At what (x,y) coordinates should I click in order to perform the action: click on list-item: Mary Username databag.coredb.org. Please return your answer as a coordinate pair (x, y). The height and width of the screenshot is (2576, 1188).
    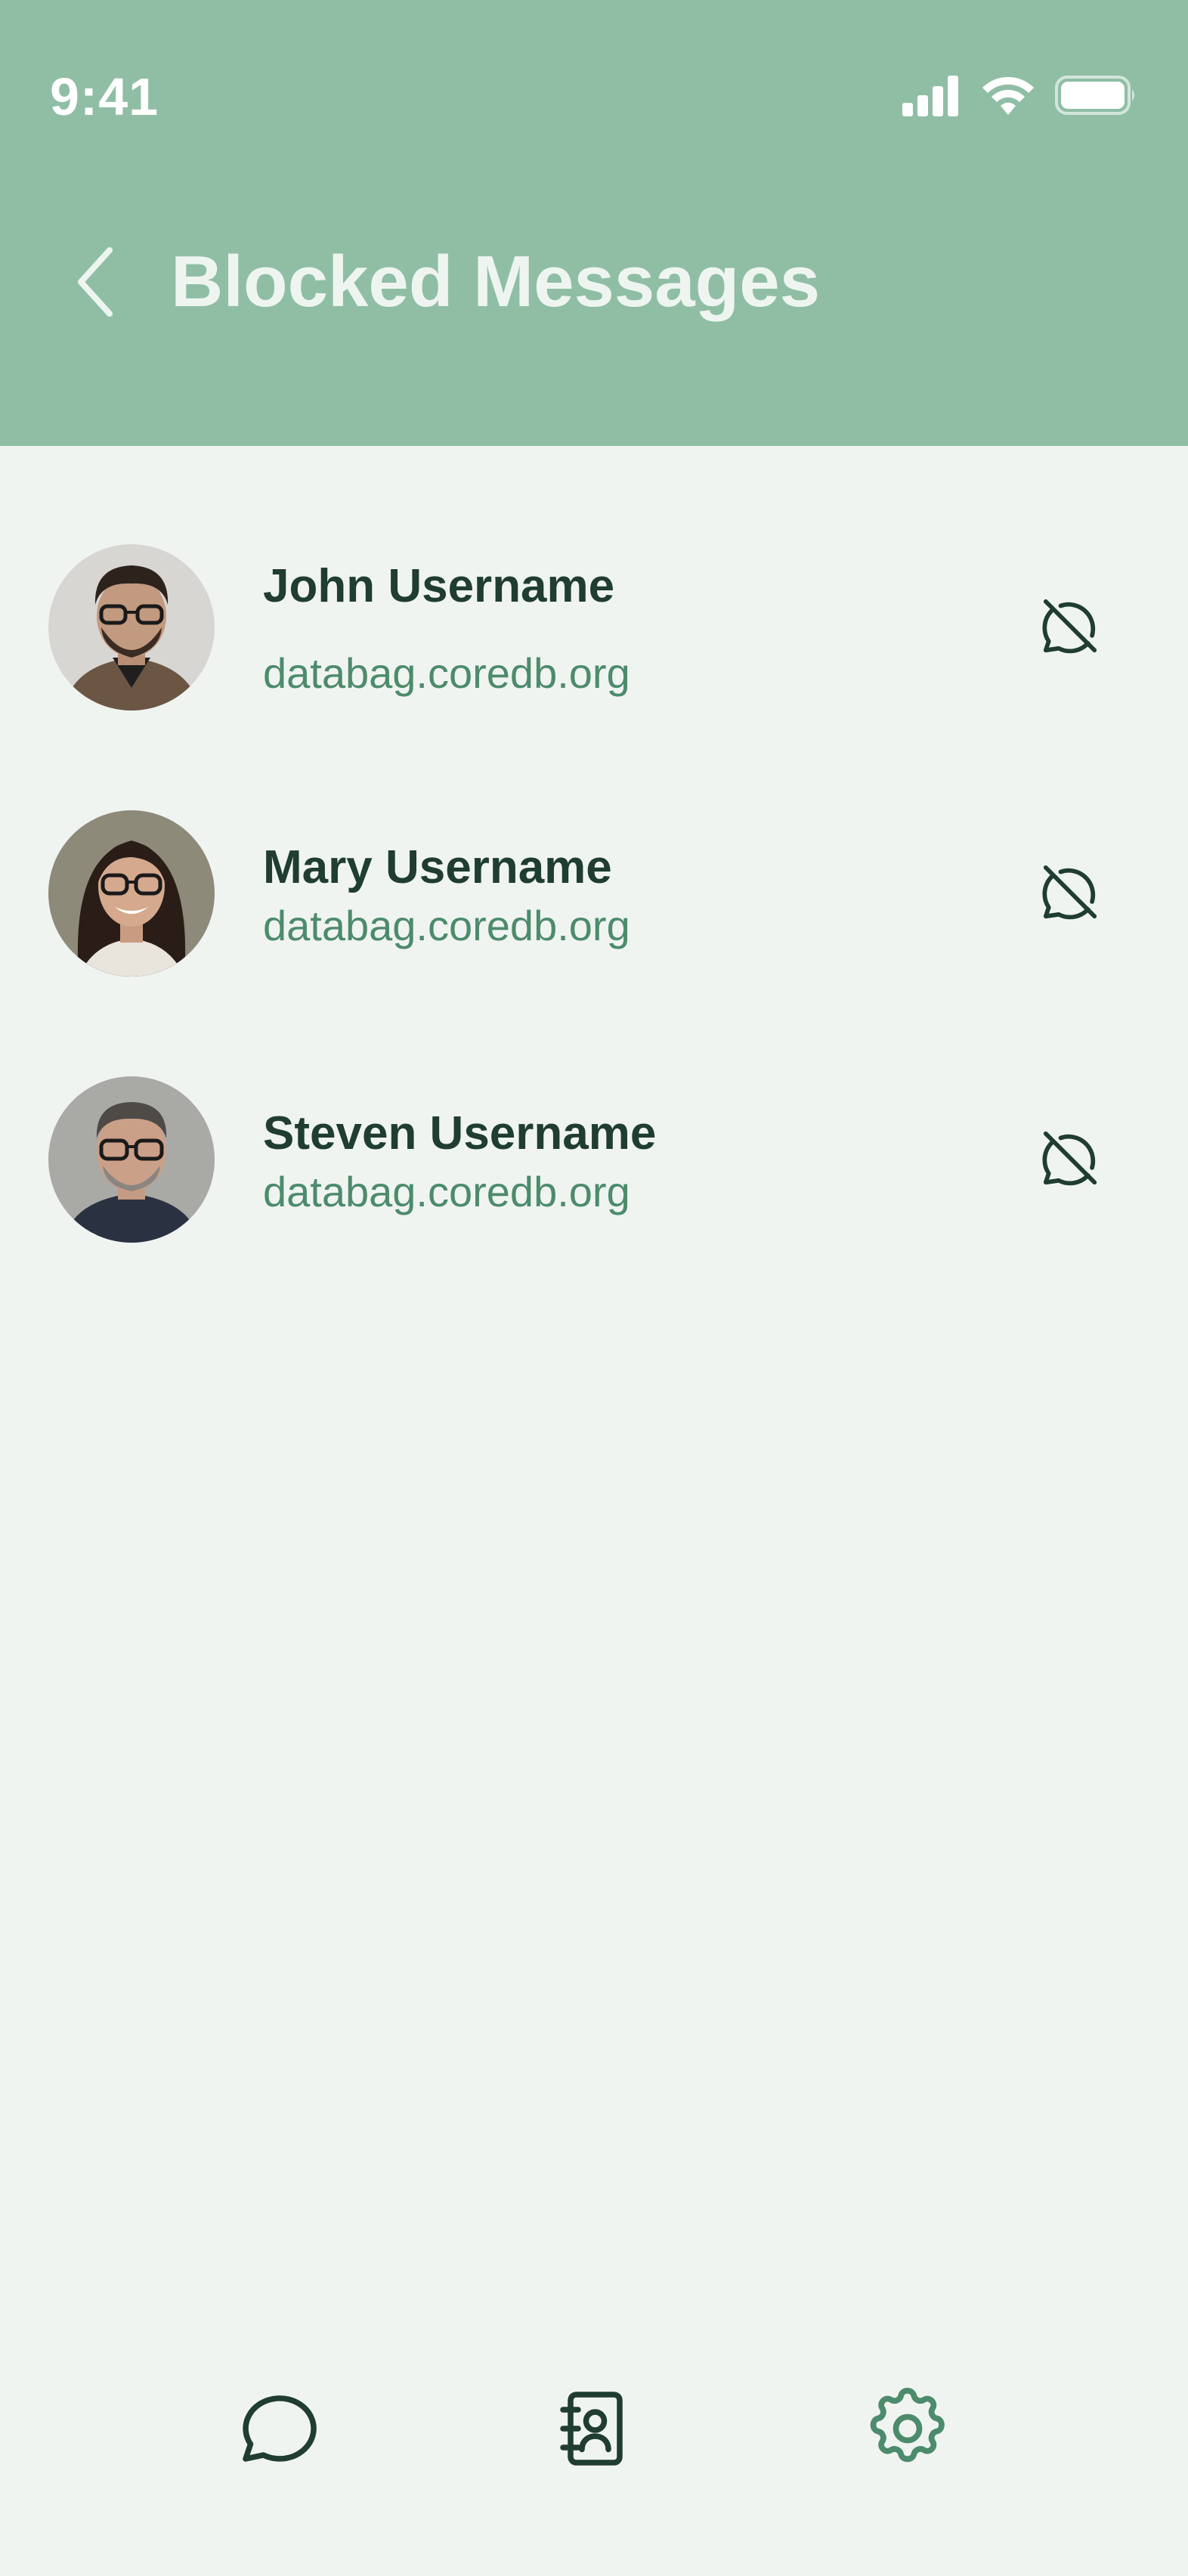
    Looking at the image, I should click on (594, 886).